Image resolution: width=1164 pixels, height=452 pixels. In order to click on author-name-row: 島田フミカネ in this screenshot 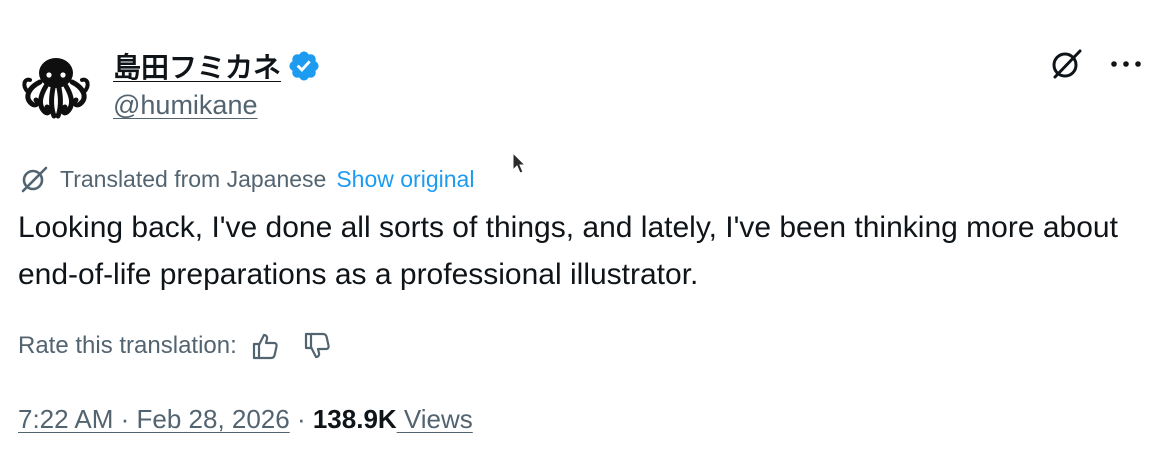, I will do `click(217, 66)`.